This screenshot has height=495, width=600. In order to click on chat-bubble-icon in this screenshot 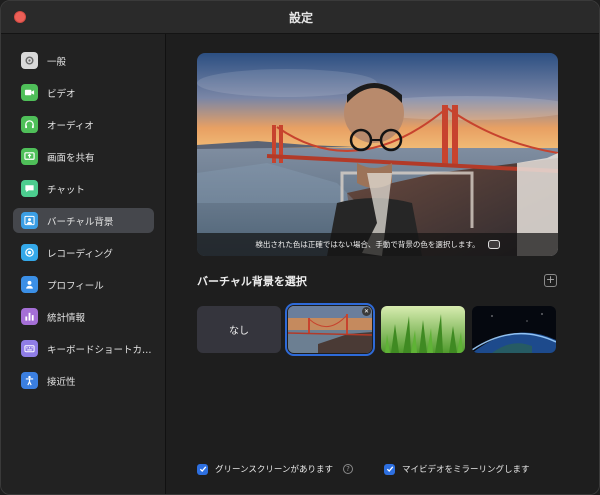, I will do `click(29, 188)`.